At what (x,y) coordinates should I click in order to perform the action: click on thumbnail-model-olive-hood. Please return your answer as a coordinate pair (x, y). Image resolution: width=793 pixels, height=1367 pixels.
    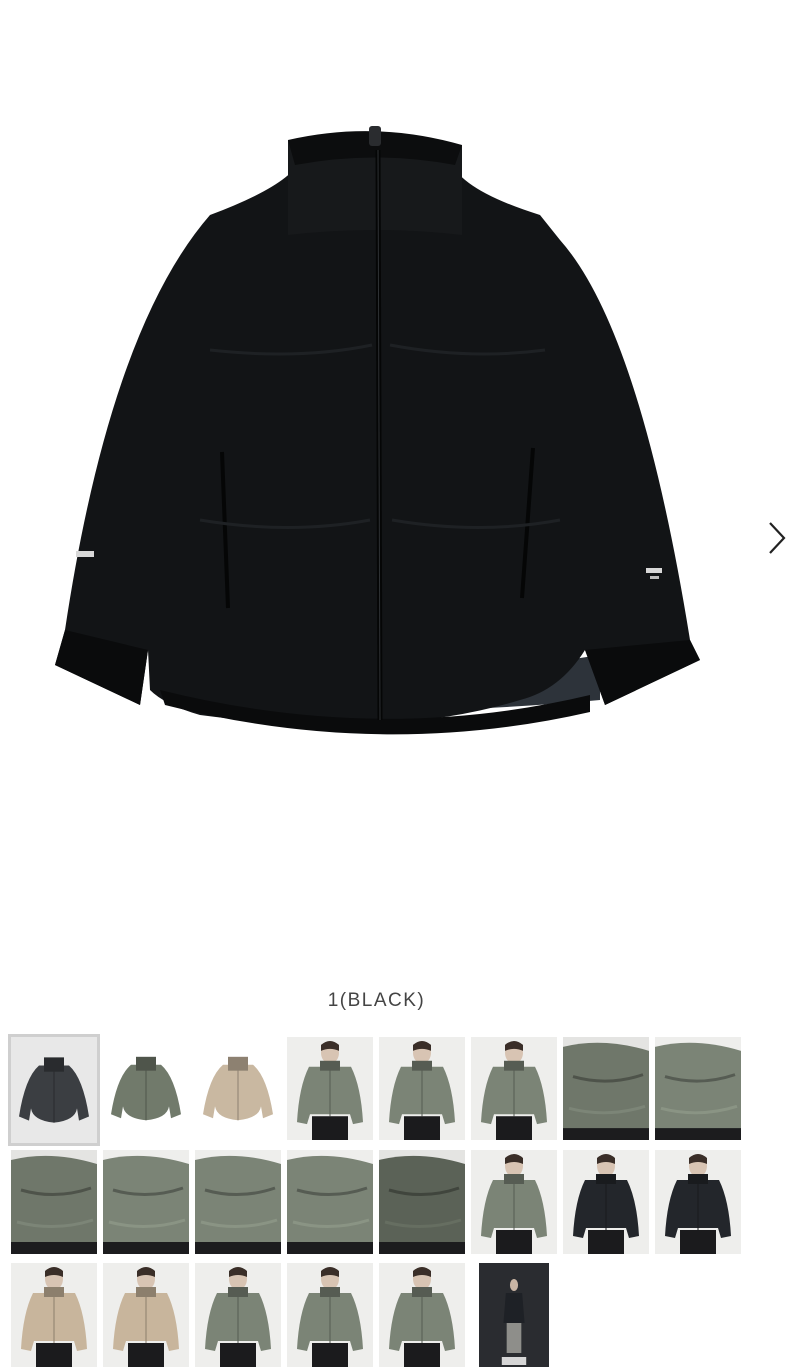
    Looking at the image, I should click on (514, 1202).